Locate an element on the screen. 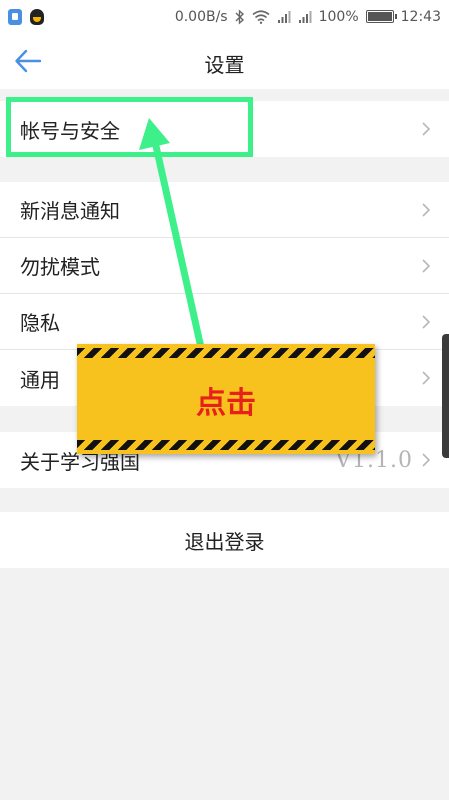  qq-icon is located at coordinates (37, 16).